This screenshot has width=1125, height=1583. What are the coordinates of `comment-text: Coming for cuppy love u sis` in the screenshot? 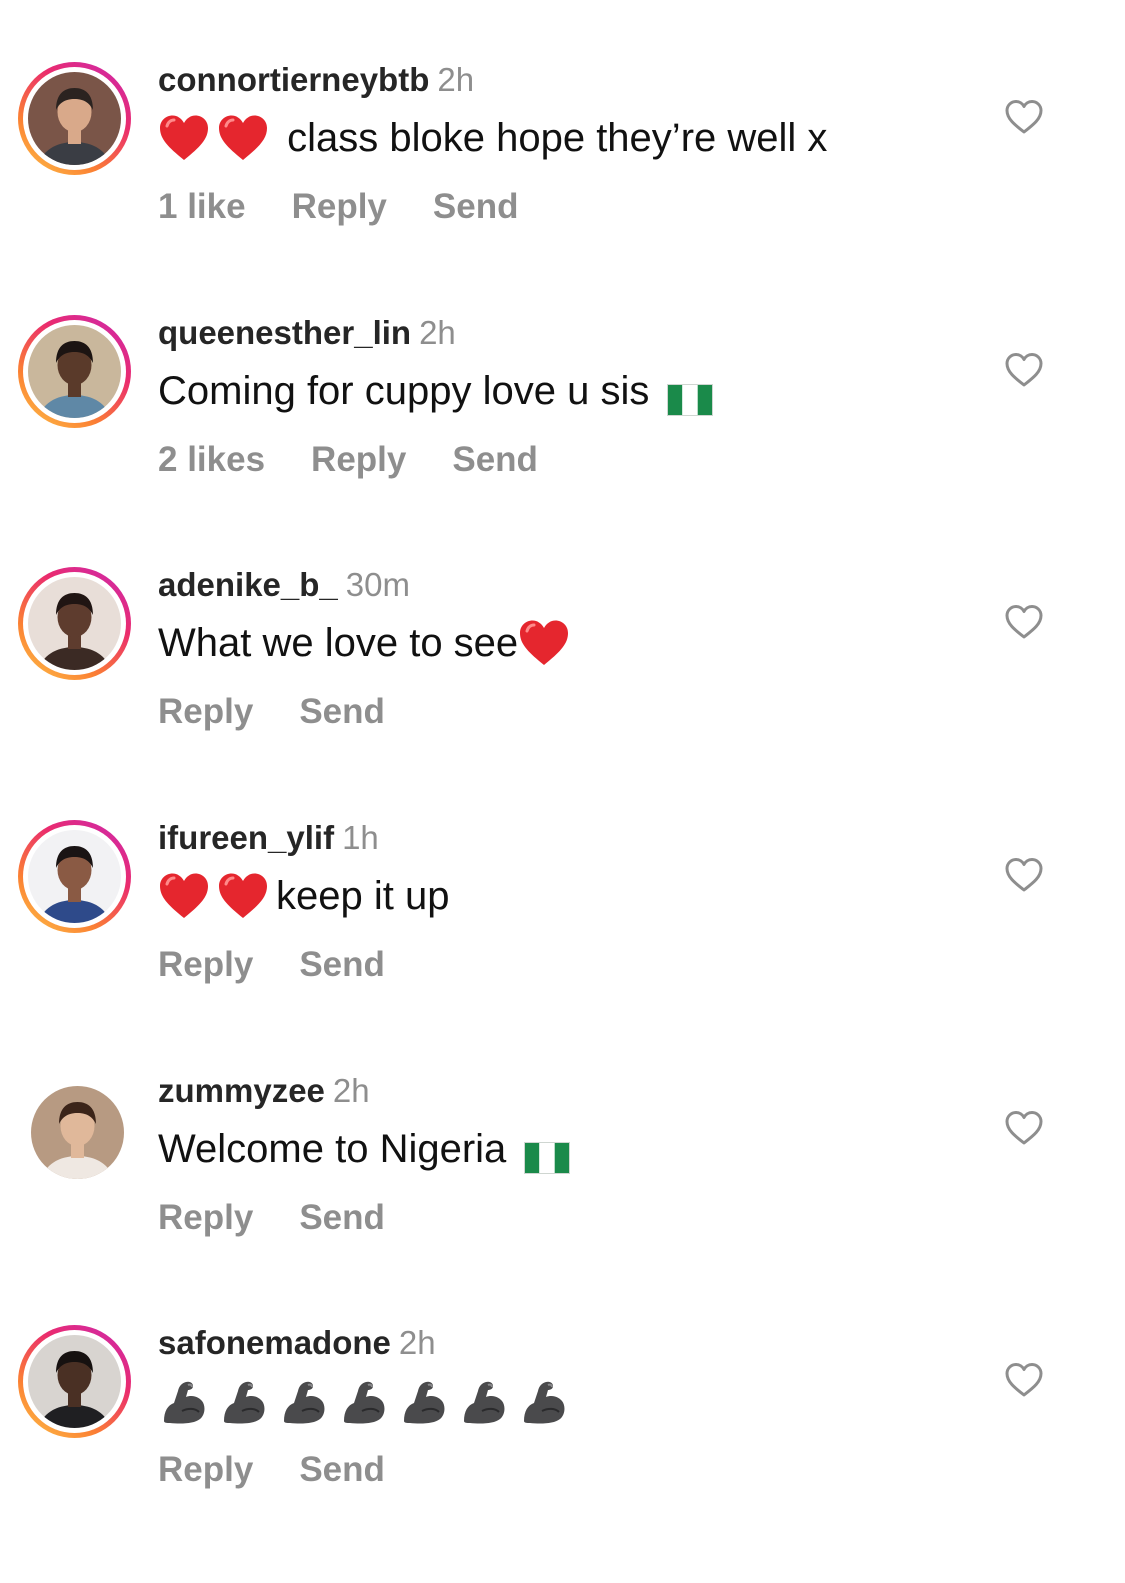 It's located at (437, 391).